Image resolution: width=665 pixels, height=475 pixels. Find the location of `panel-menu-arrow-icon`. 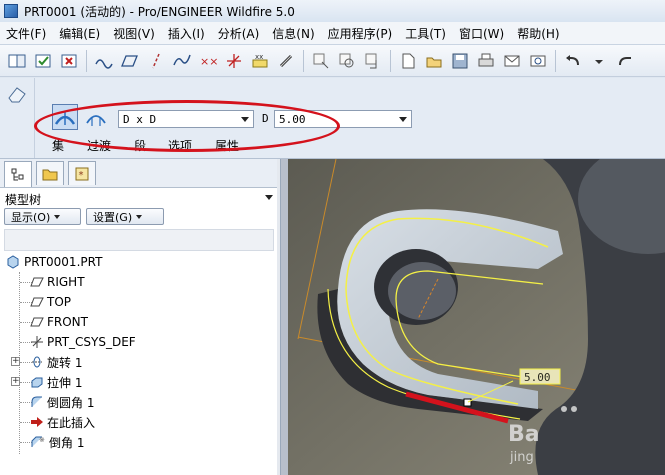

panel-menu-arrow-icon is located at coordinates (269, 198).